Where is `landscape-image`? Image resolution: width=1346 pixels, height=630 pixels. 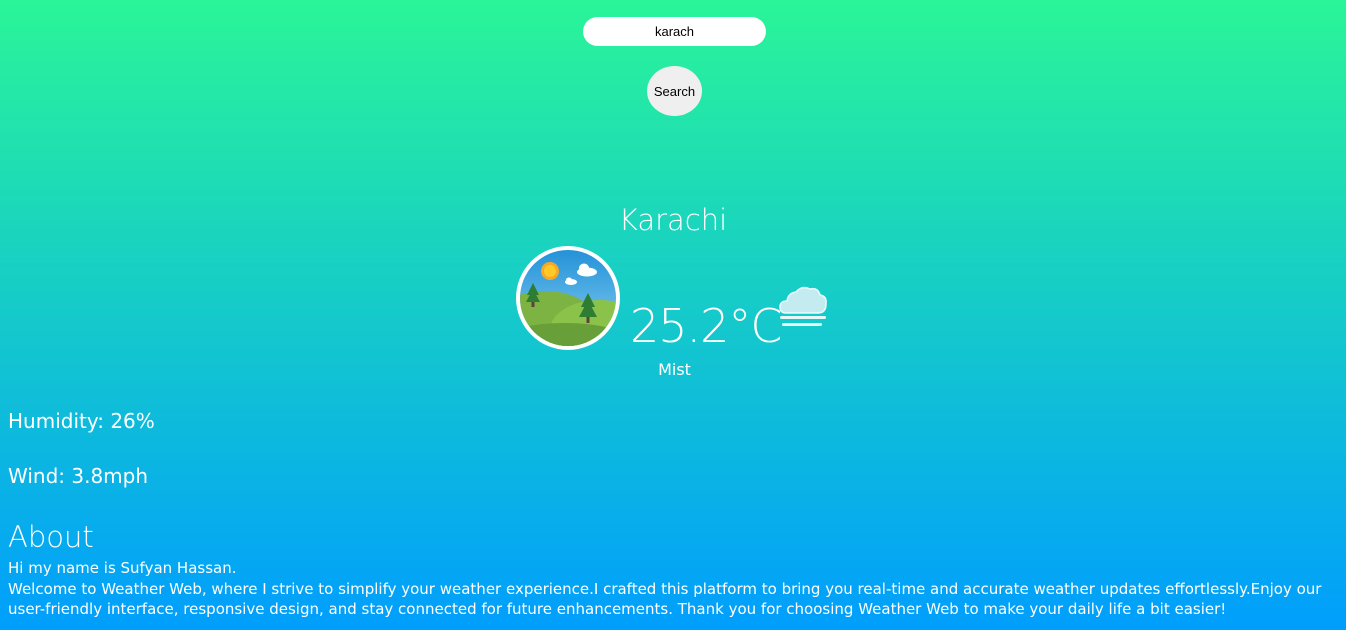
landscape-image is located at coordinates (568, 298).